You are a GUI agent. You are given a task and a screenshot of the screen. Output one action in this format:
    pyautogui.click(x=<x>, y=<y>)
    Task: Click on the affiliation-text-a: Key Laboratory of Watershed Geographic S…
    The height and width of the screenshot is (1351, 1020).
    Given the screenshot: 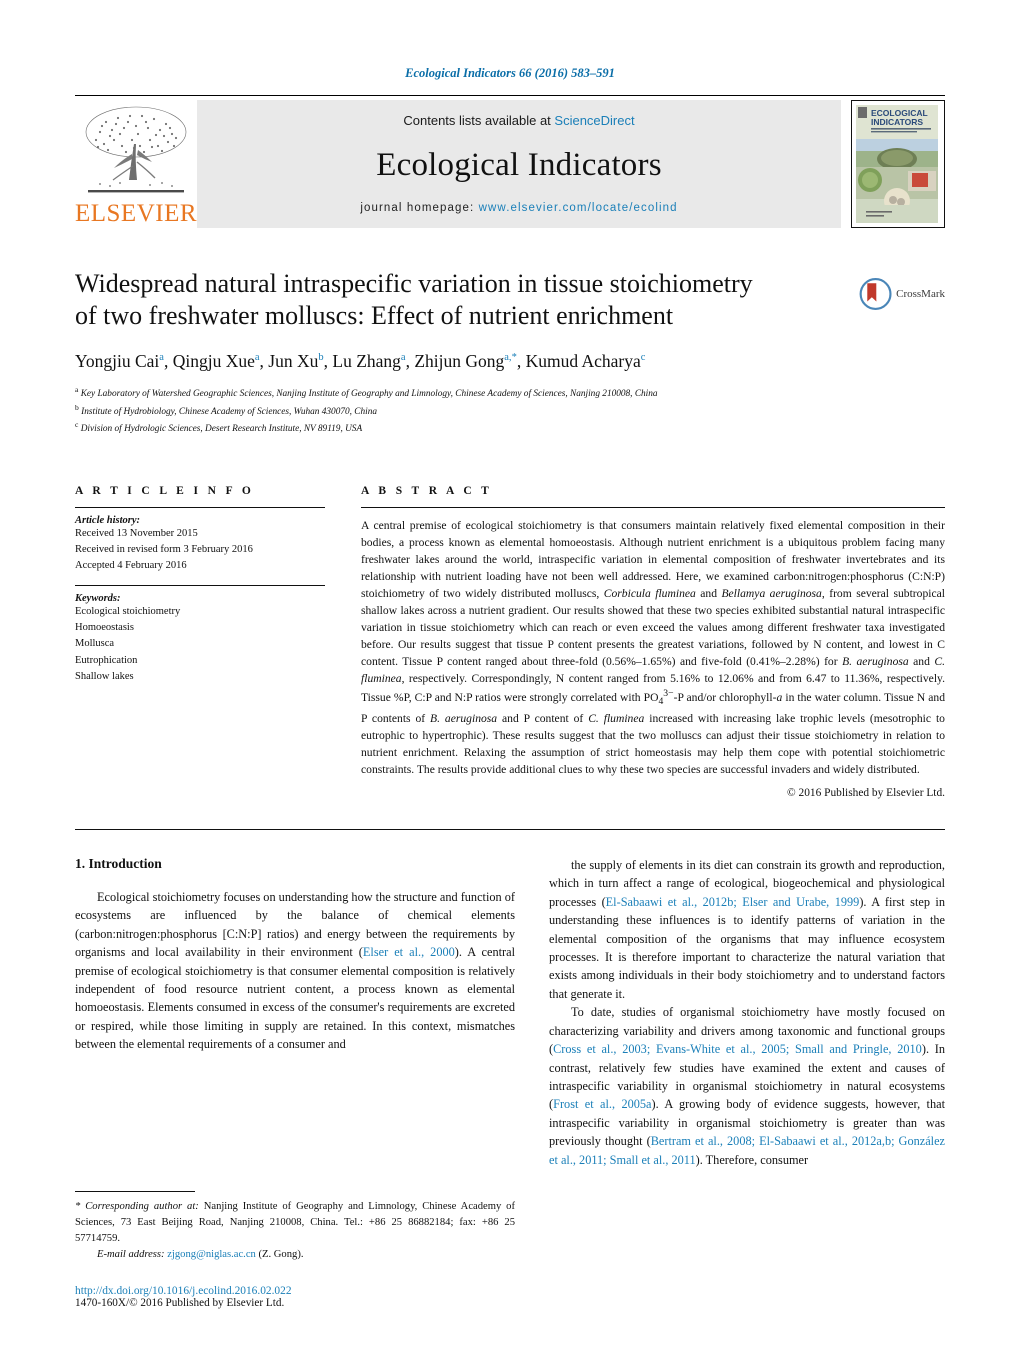 What is the action you would take?
    pyautogui.click(x=369, y=394)
    